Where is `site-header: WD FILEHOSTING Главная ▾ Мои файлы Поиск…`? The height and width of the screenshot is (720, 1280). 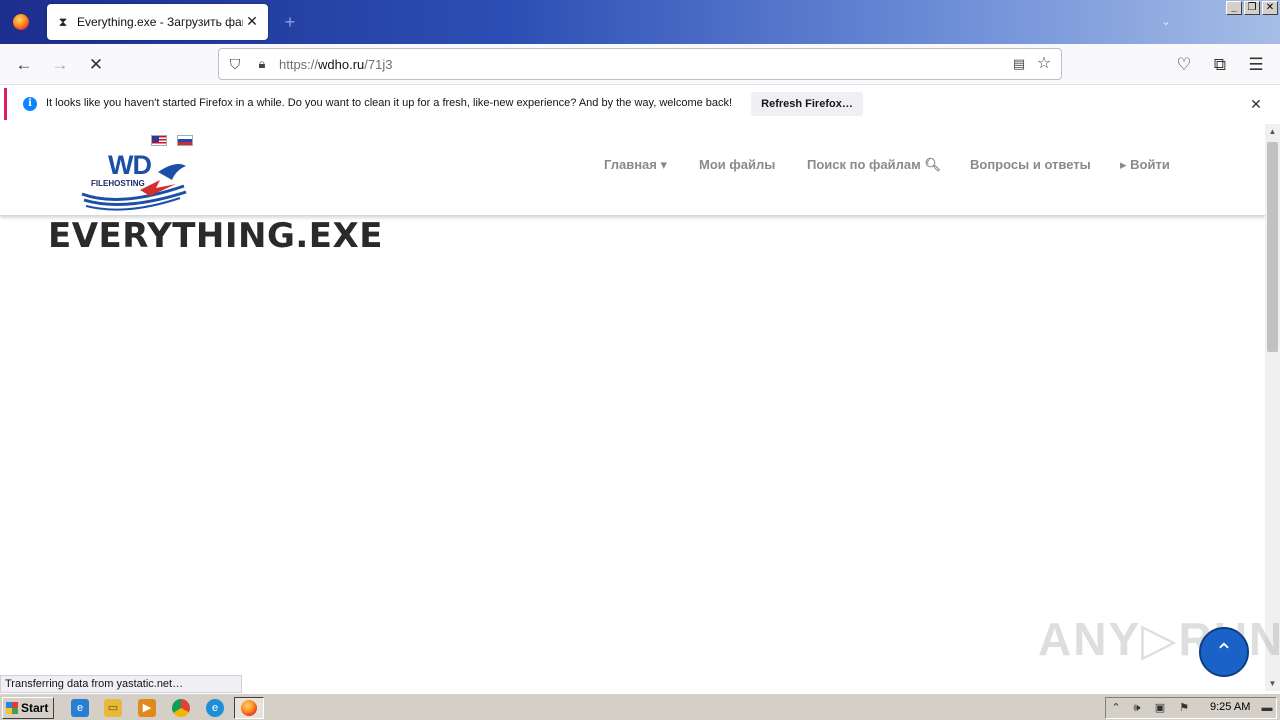
site-header: WD FILEHOSTING Главная ▾ Мои файлы Поиск… is located at coordinates (632, 170).